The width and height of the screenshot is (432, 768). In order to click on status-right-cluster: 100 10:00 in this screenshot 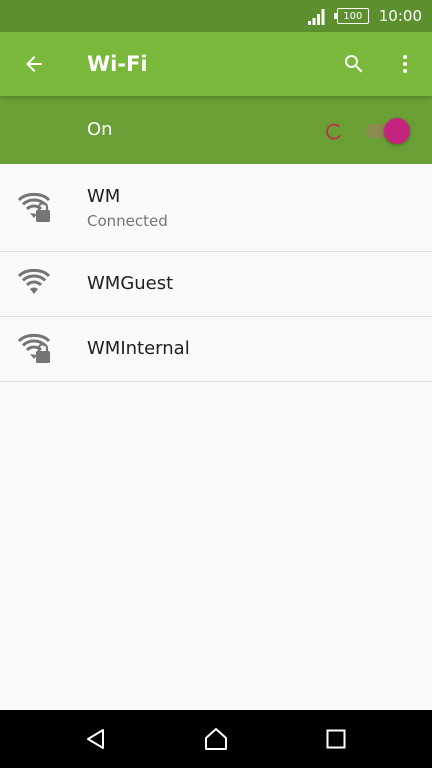, I will do `click(364, 16)`.